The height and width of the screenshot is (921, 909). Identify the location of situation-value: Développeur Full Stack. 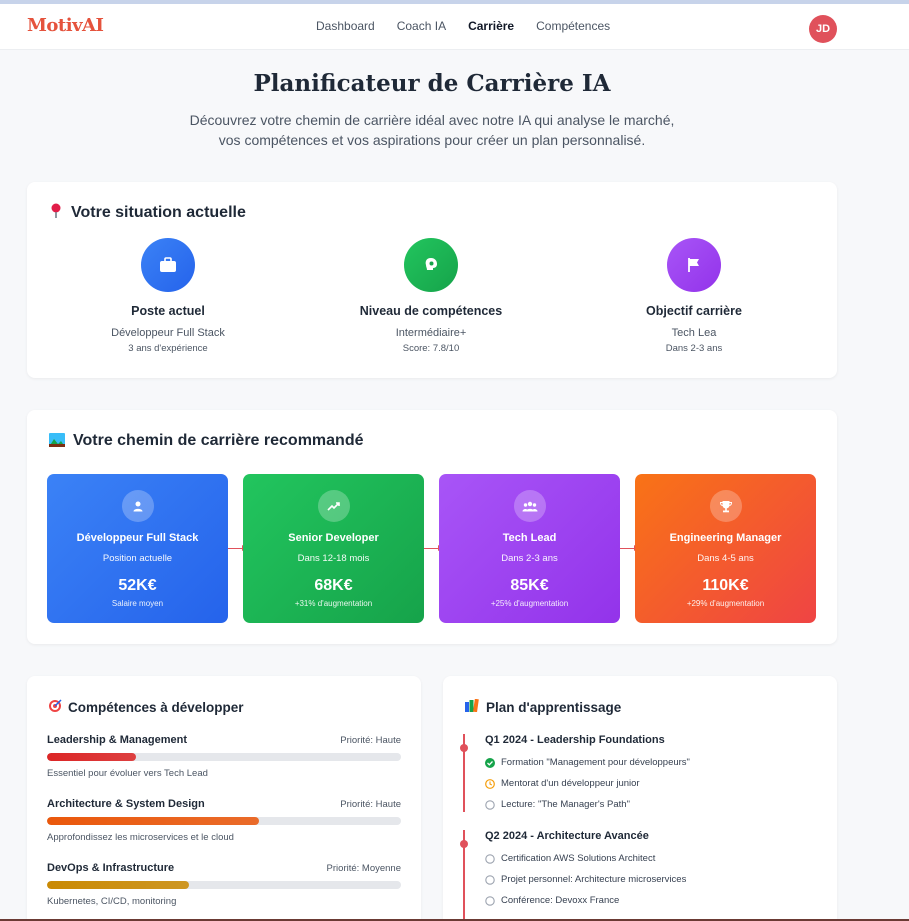
(168, 333).